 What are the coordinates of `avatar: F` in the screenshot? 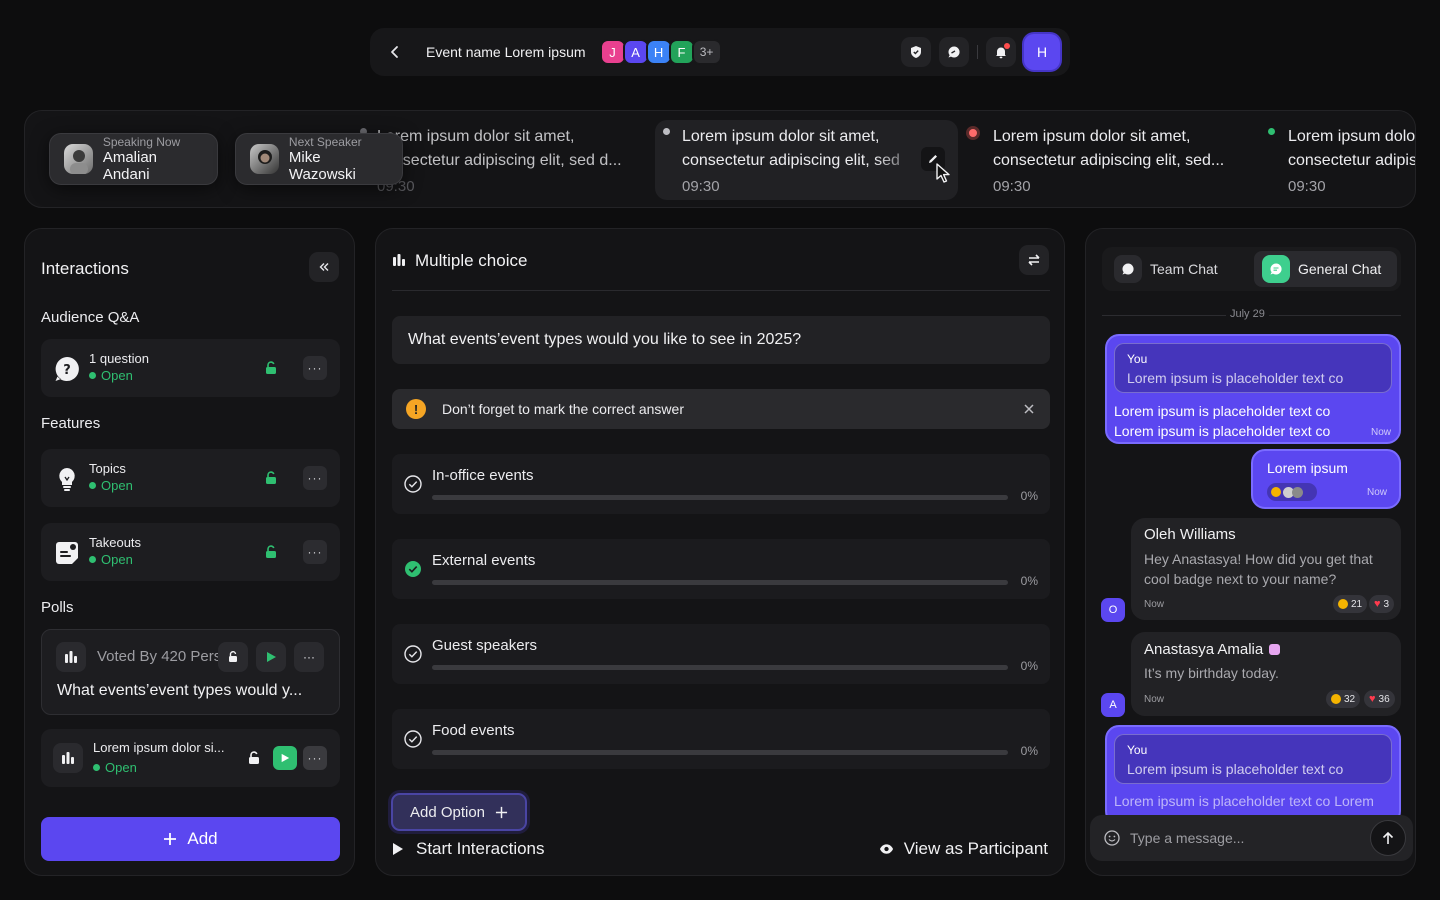 It's located at (681, 52).